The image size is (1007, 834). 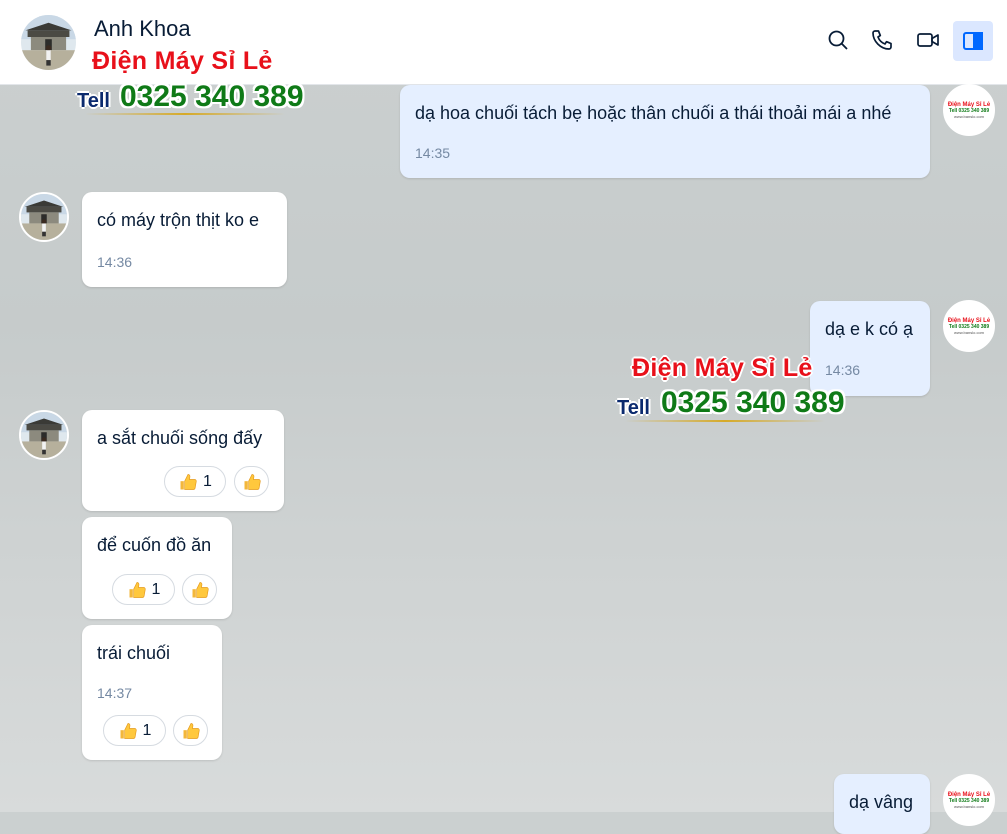 What do you see at coordinates (433, 153) in the screenshot?
I see `message-time: 14:35` at bounding box center [433, 153].